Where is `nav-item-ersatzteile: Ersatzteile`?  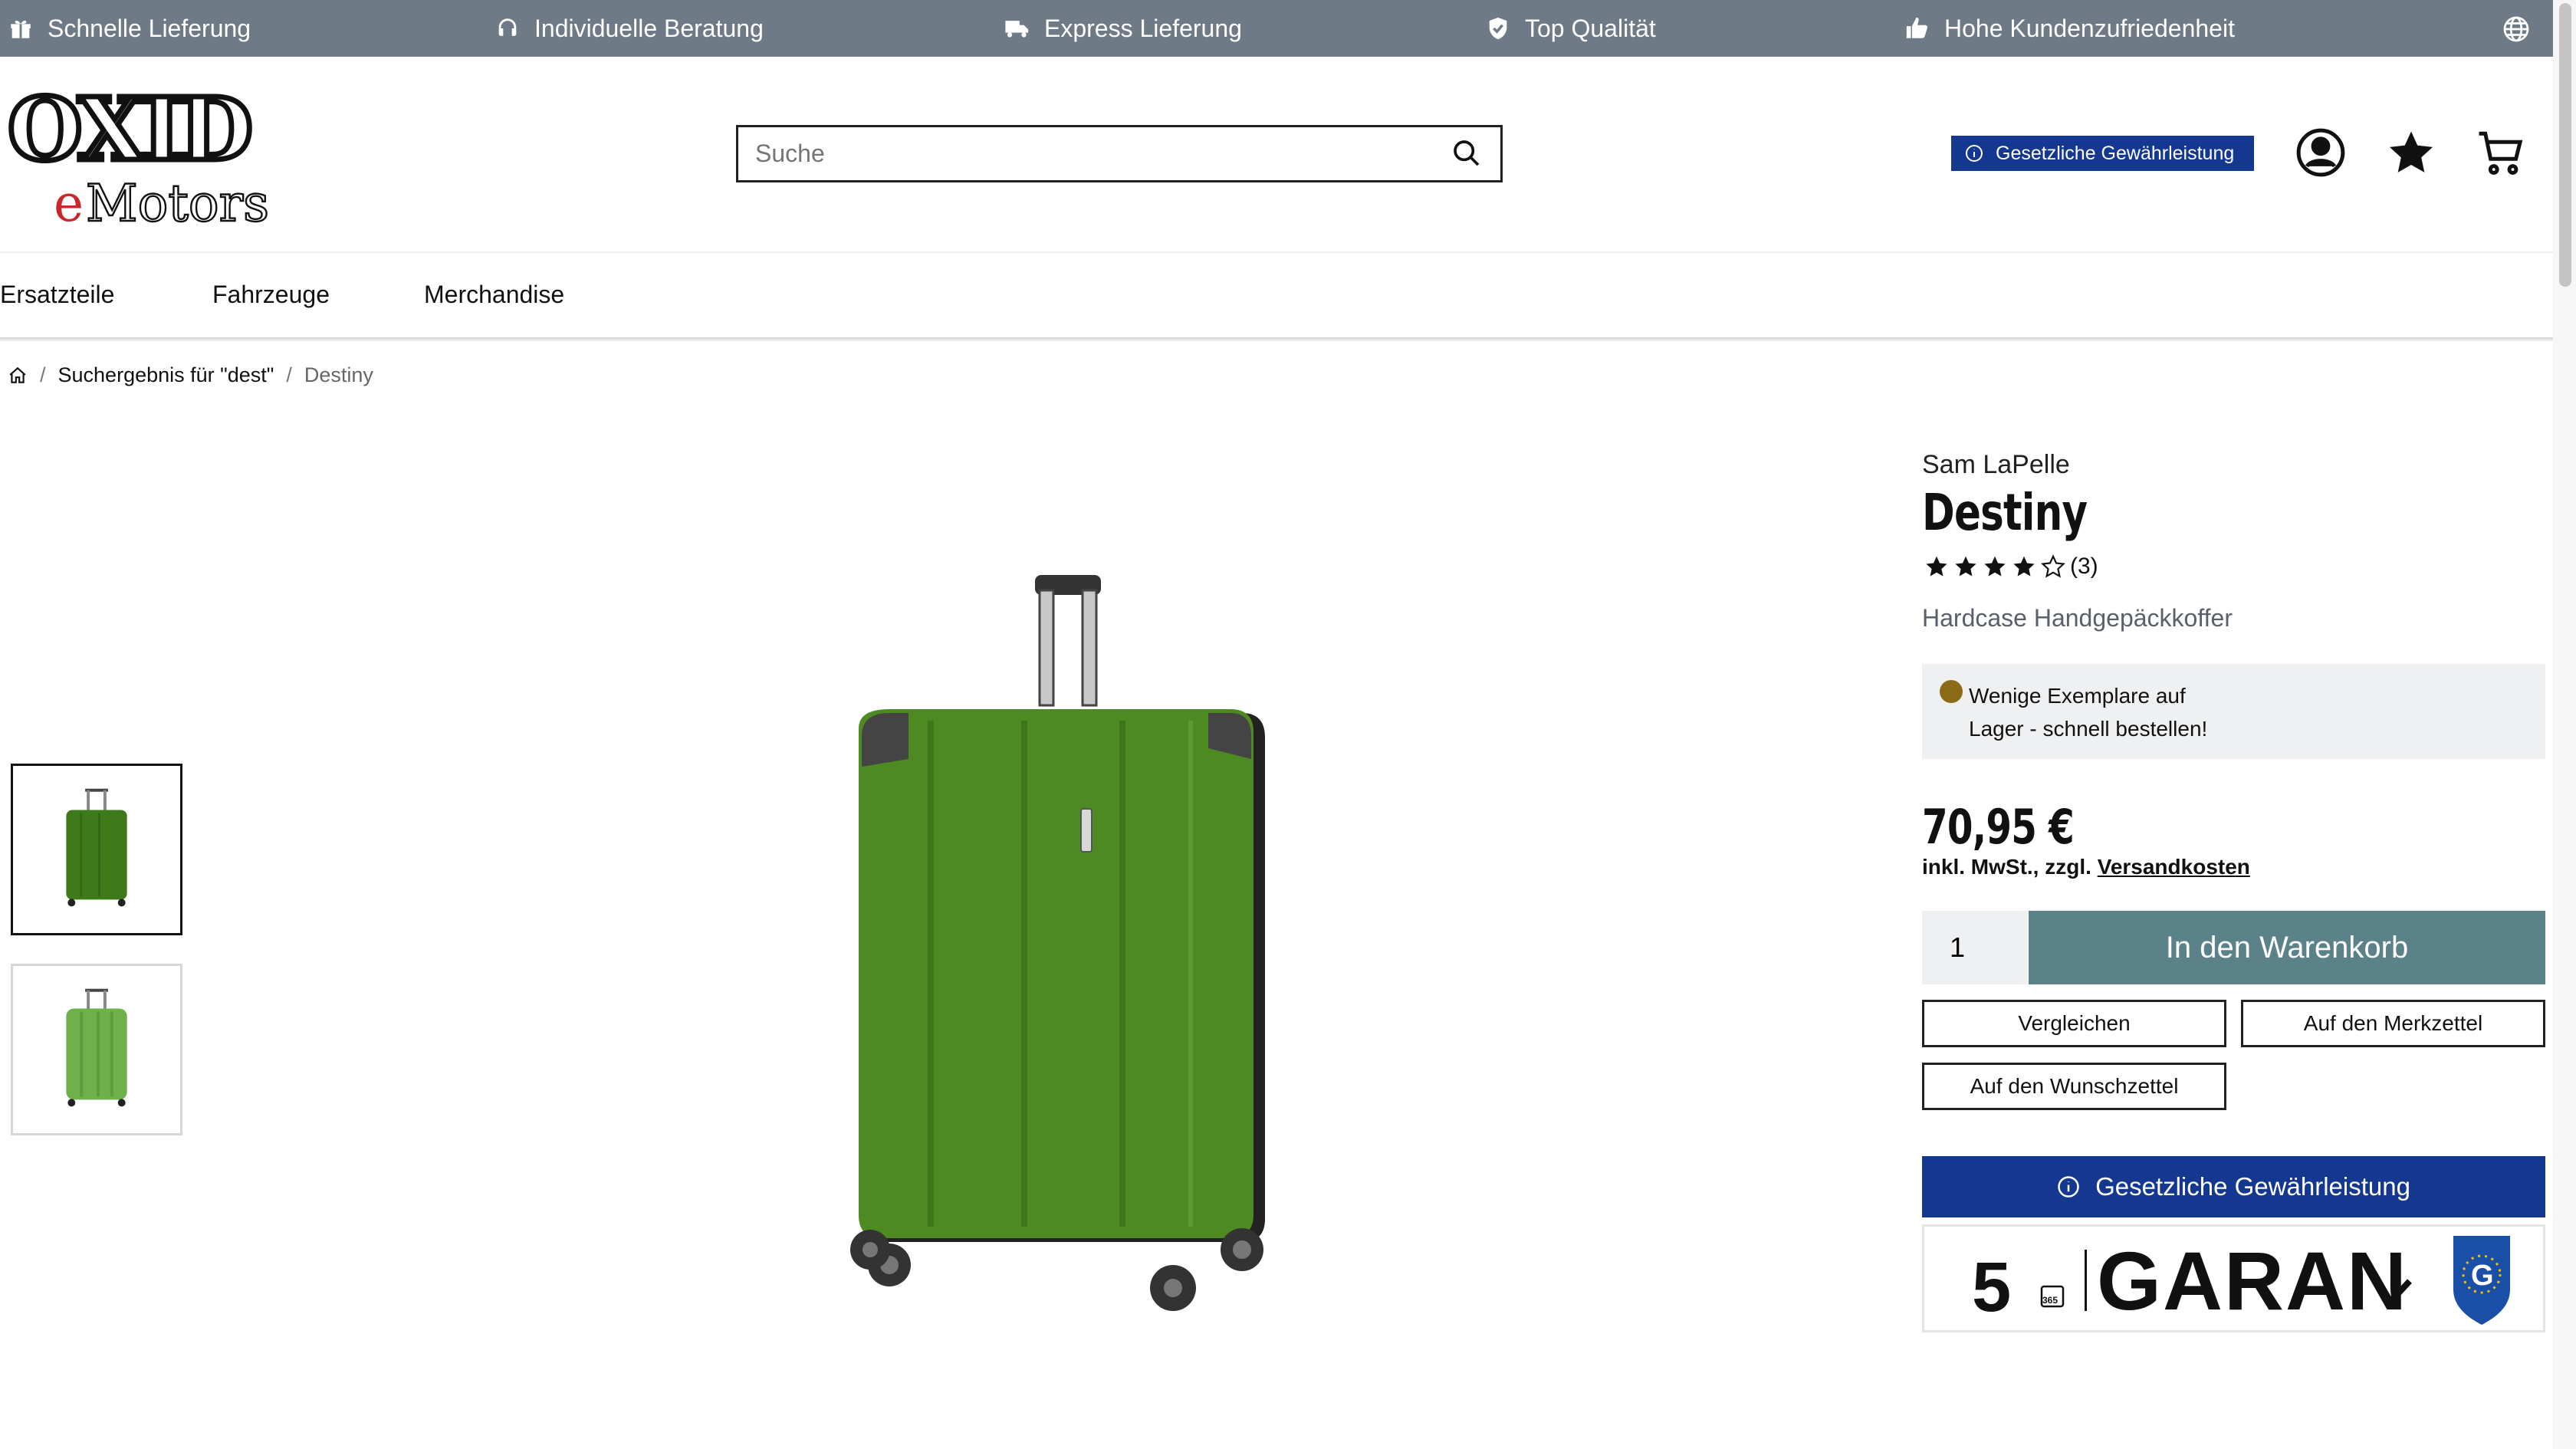 nav-item-ersatzteile: Ersatzteile is located at coordinates (57, 295).